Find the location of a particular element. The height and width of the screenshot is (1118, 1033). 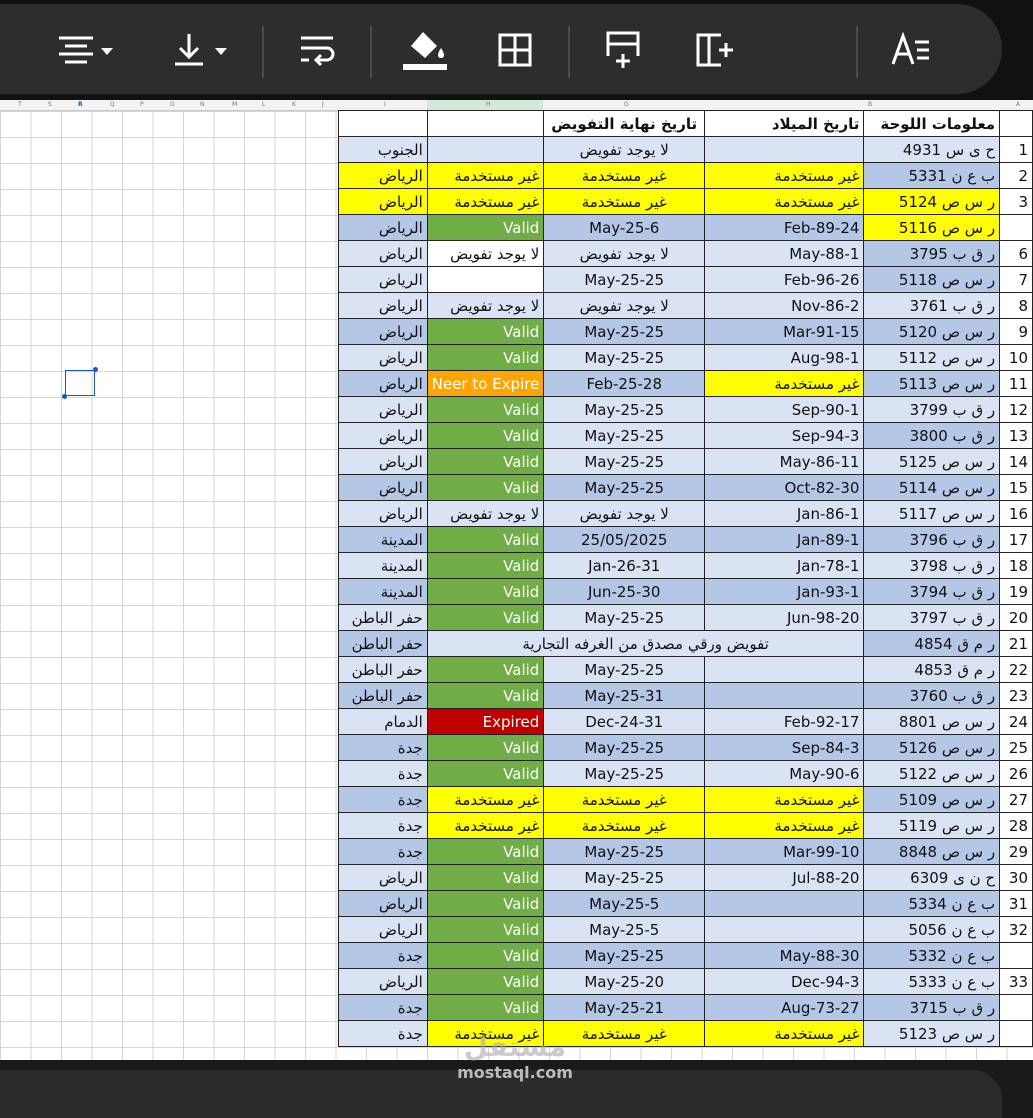

status-cell: لا يوجد تفويض is located at coordinates (485, 253).